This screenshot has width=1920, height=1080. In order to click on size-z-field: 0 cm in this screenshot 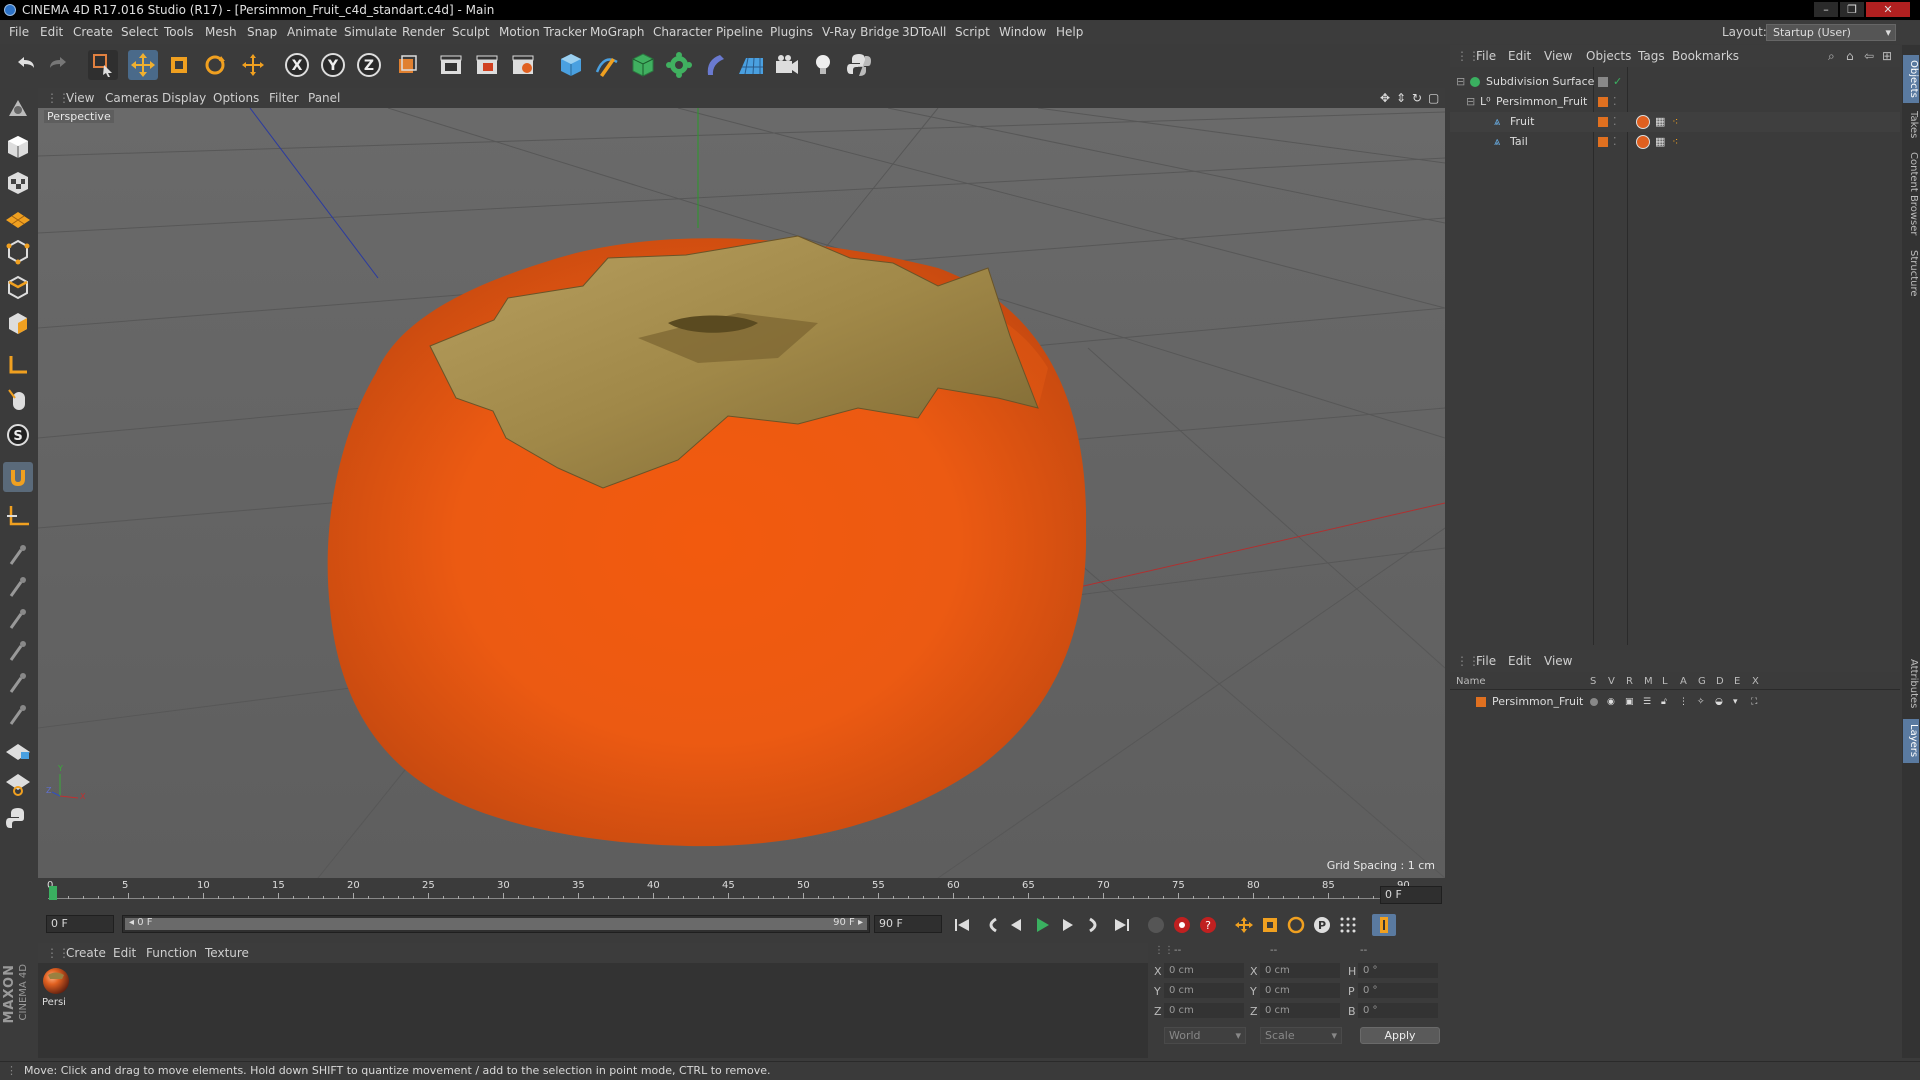, I will do `click(1300, 1010)`.